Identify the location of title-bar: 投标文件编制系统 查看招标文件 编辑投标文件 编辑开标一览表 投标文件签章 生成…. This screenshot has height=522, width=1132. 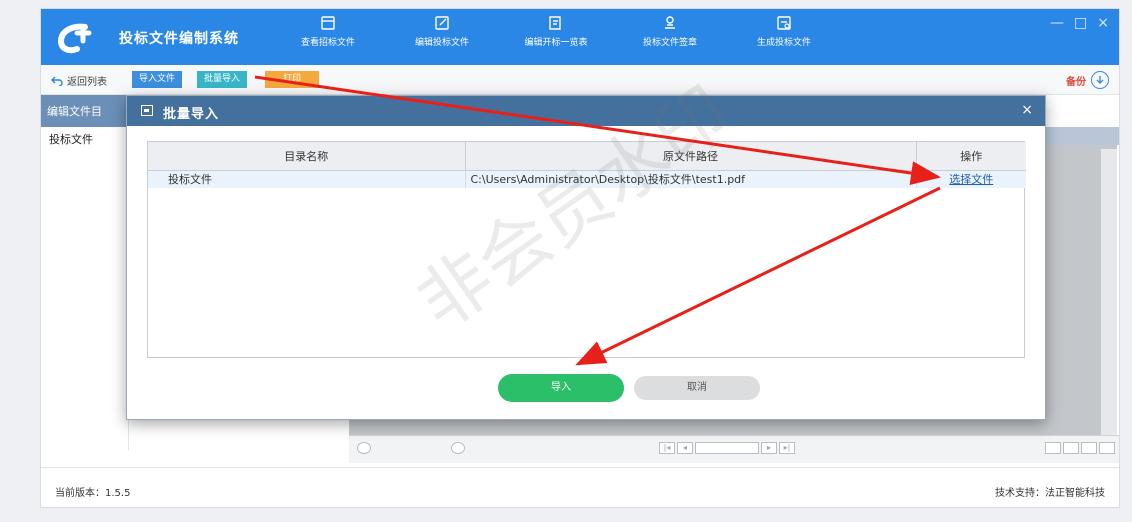
(580, 37).